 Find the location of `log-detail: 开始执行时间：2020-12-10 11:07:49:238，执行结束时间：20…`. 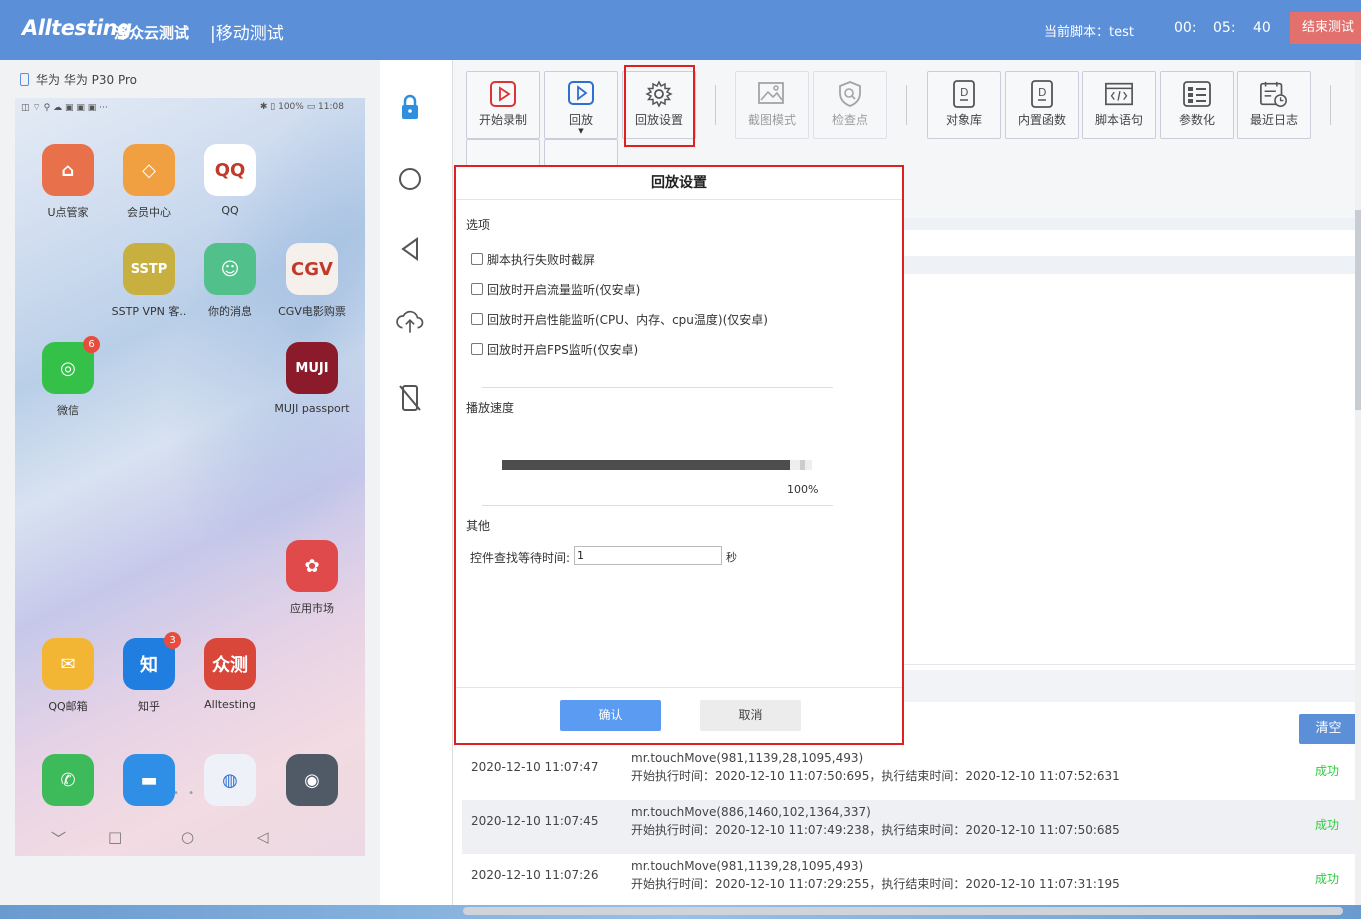

log-detail: 开始执行时间：2020-12-10 11:07:49:238，执行结束时间：20… is located at coordinates (875, 830).